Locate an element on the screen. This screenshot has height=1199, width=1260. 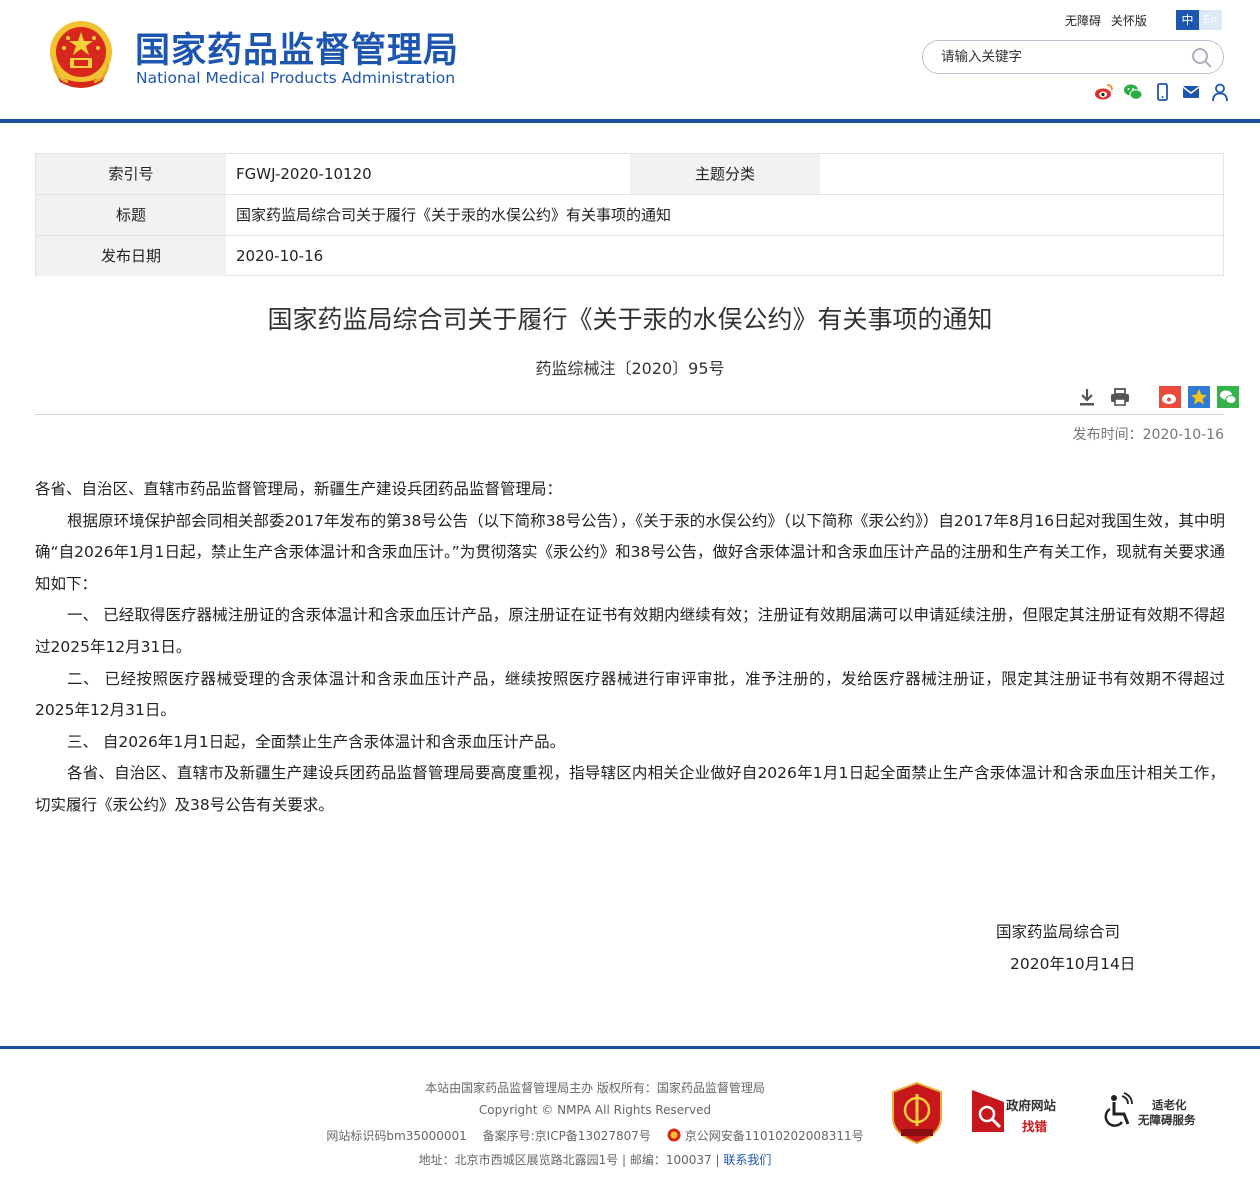
share-favorite-icon is located at coordinates (1199, 397).